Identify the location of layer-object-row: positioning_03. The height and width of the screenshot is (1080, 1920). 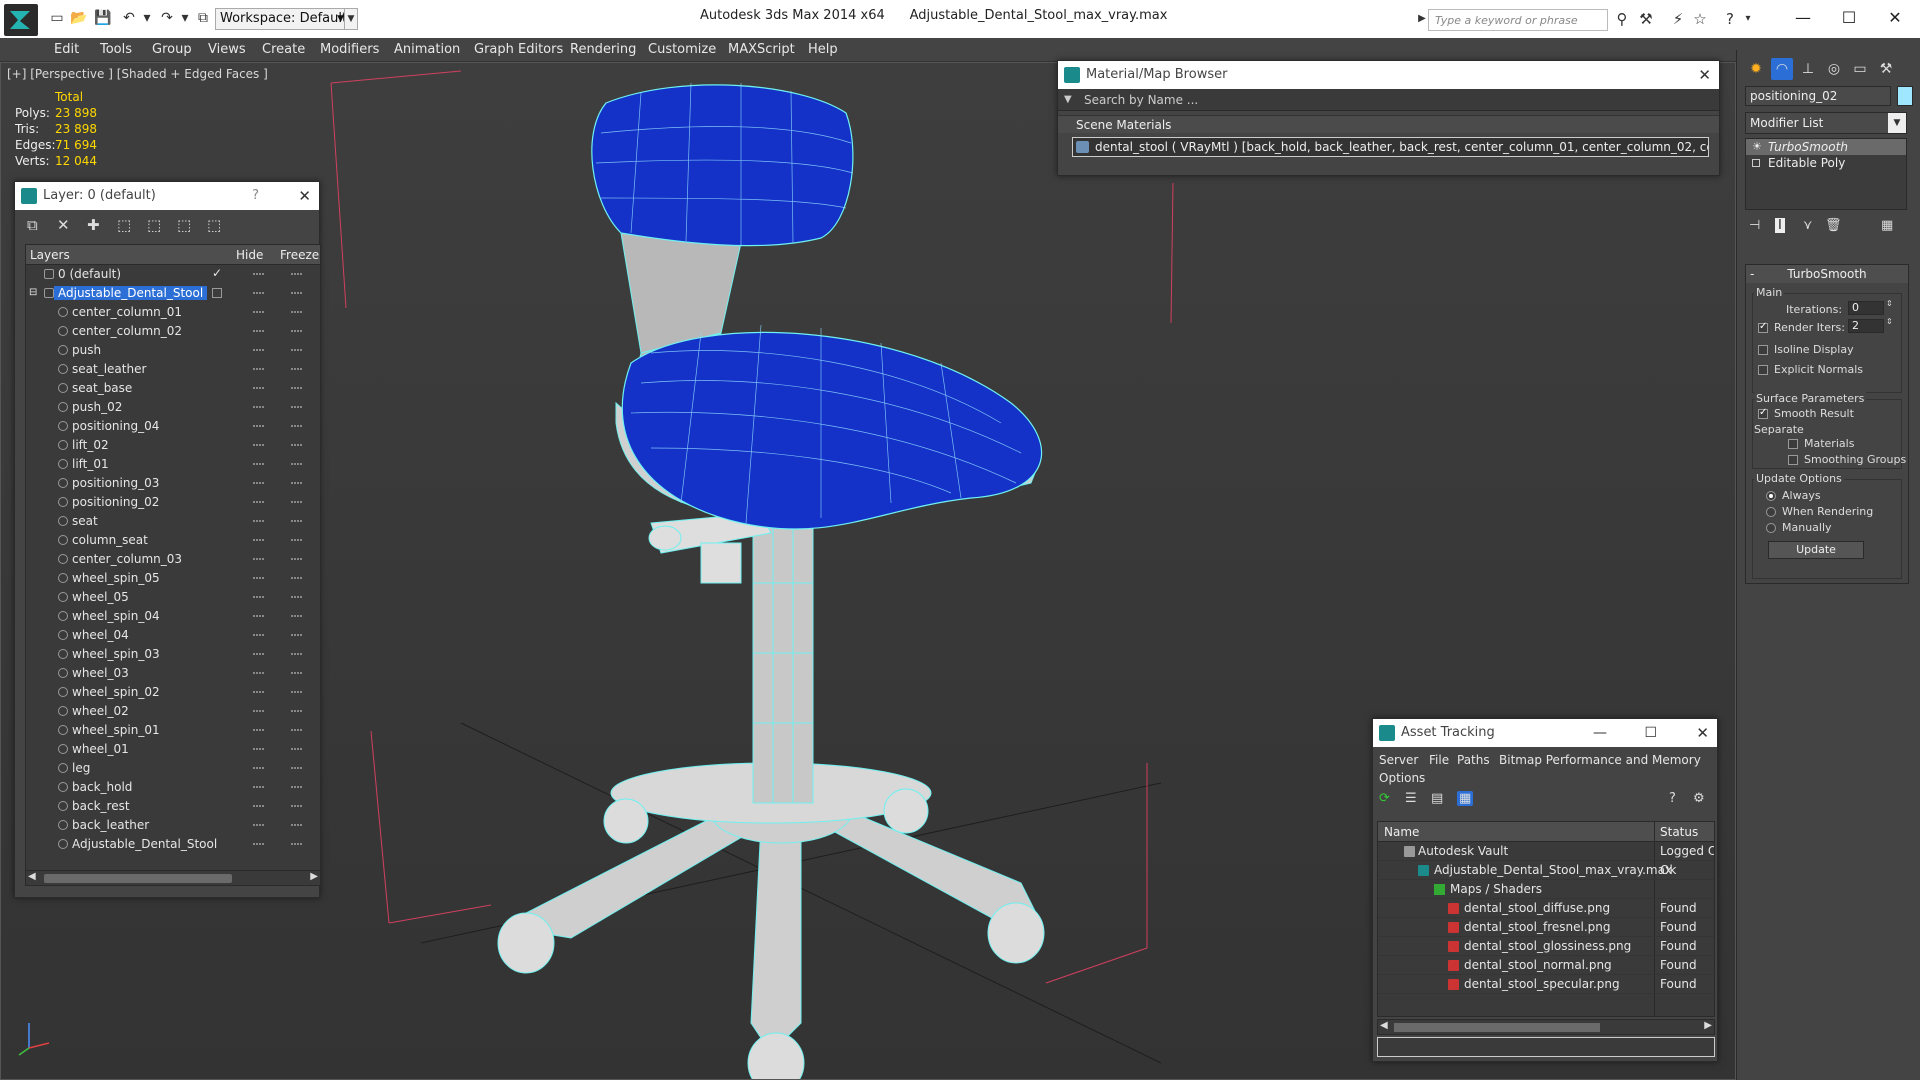
(173, 483).